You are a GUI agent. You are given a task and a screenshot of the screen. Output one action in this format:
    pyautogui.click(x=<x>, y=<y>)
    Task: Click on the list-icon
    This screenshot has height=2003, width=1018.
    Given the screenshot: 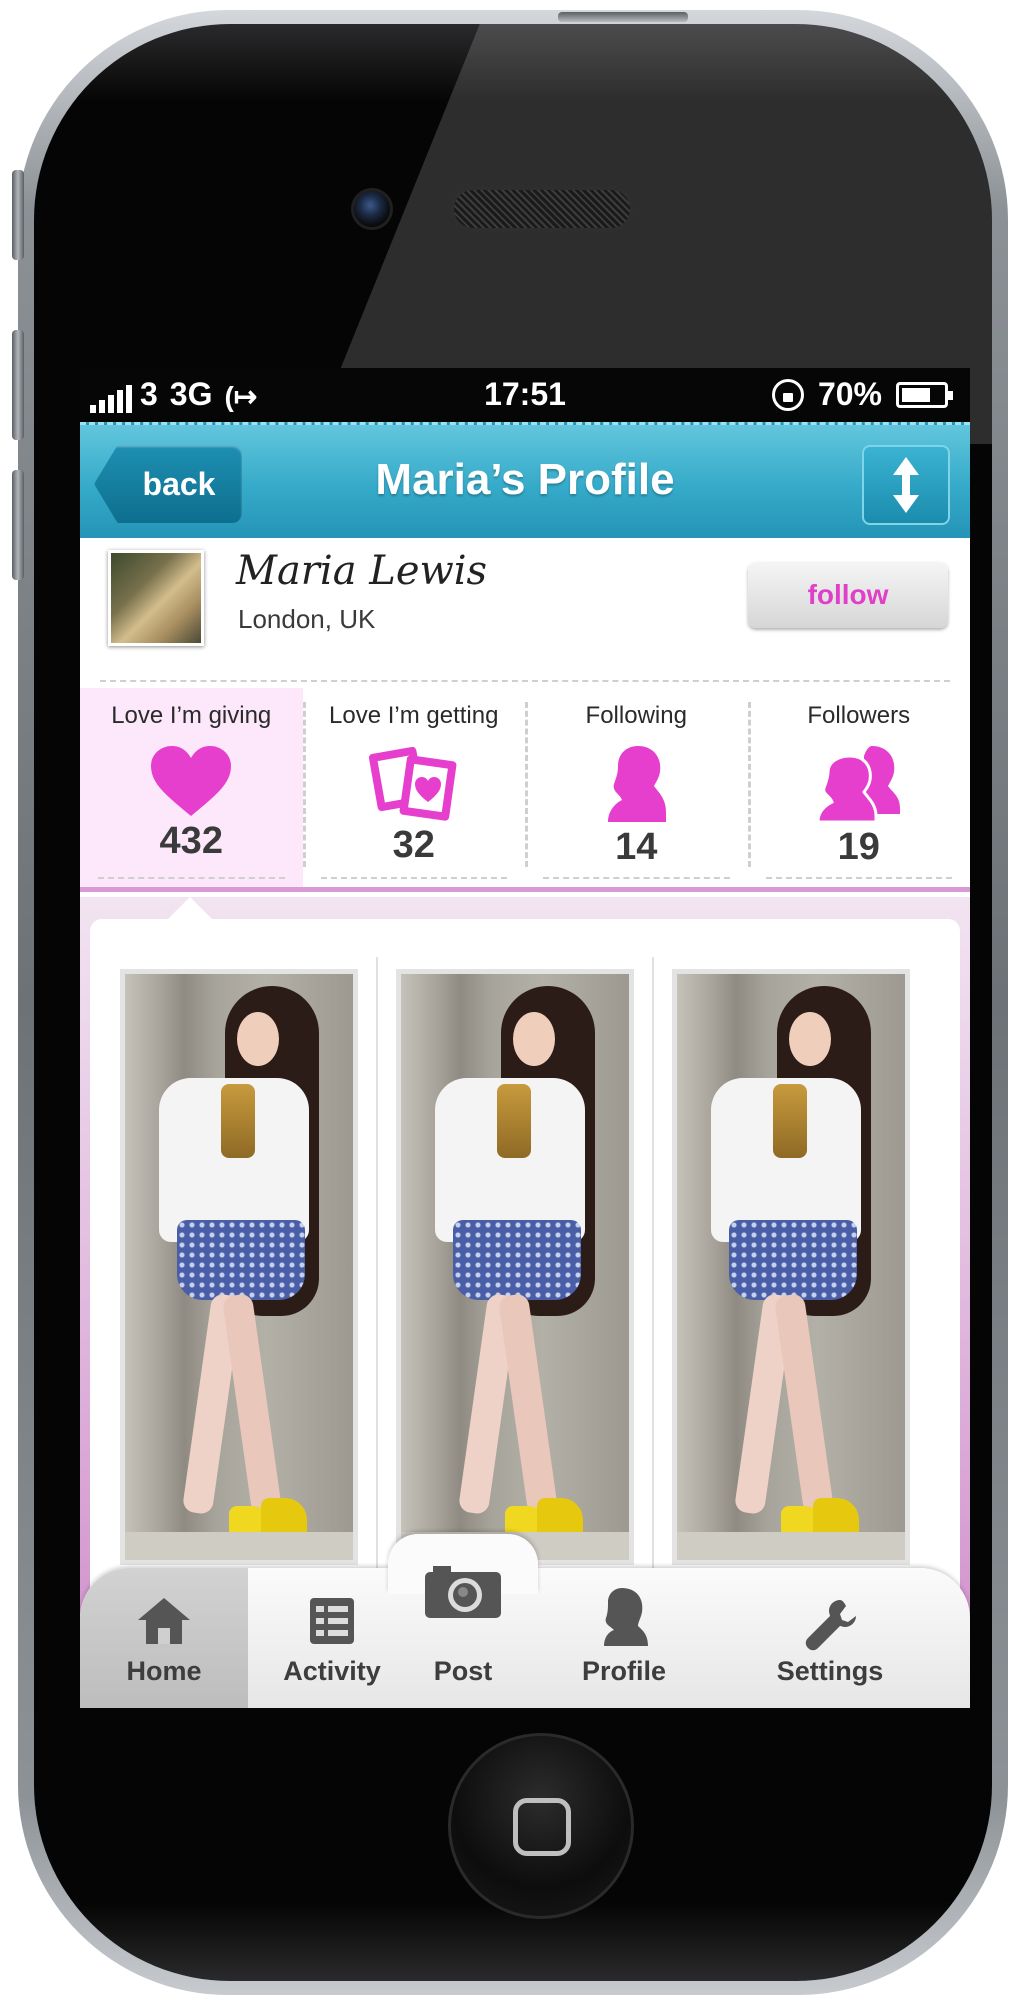 What is the action you would take?
    pyautogui.click(x=332, y=1621)
    